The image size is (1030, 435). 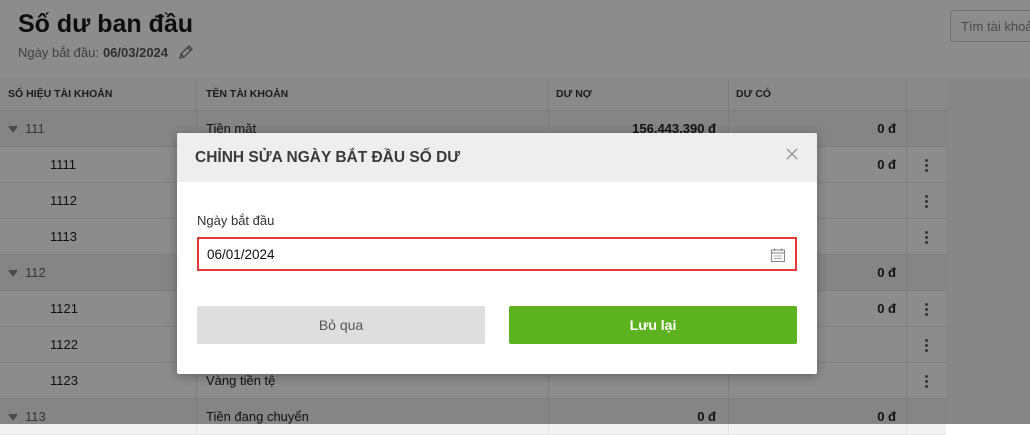 What do you see at coordinates (328, 157) in the screenshot?
I see `dialog-title: CHỈNH SỬA NGÀY BẮT ĐẦU SỐ DƯ` at bounding box center [328, 157].